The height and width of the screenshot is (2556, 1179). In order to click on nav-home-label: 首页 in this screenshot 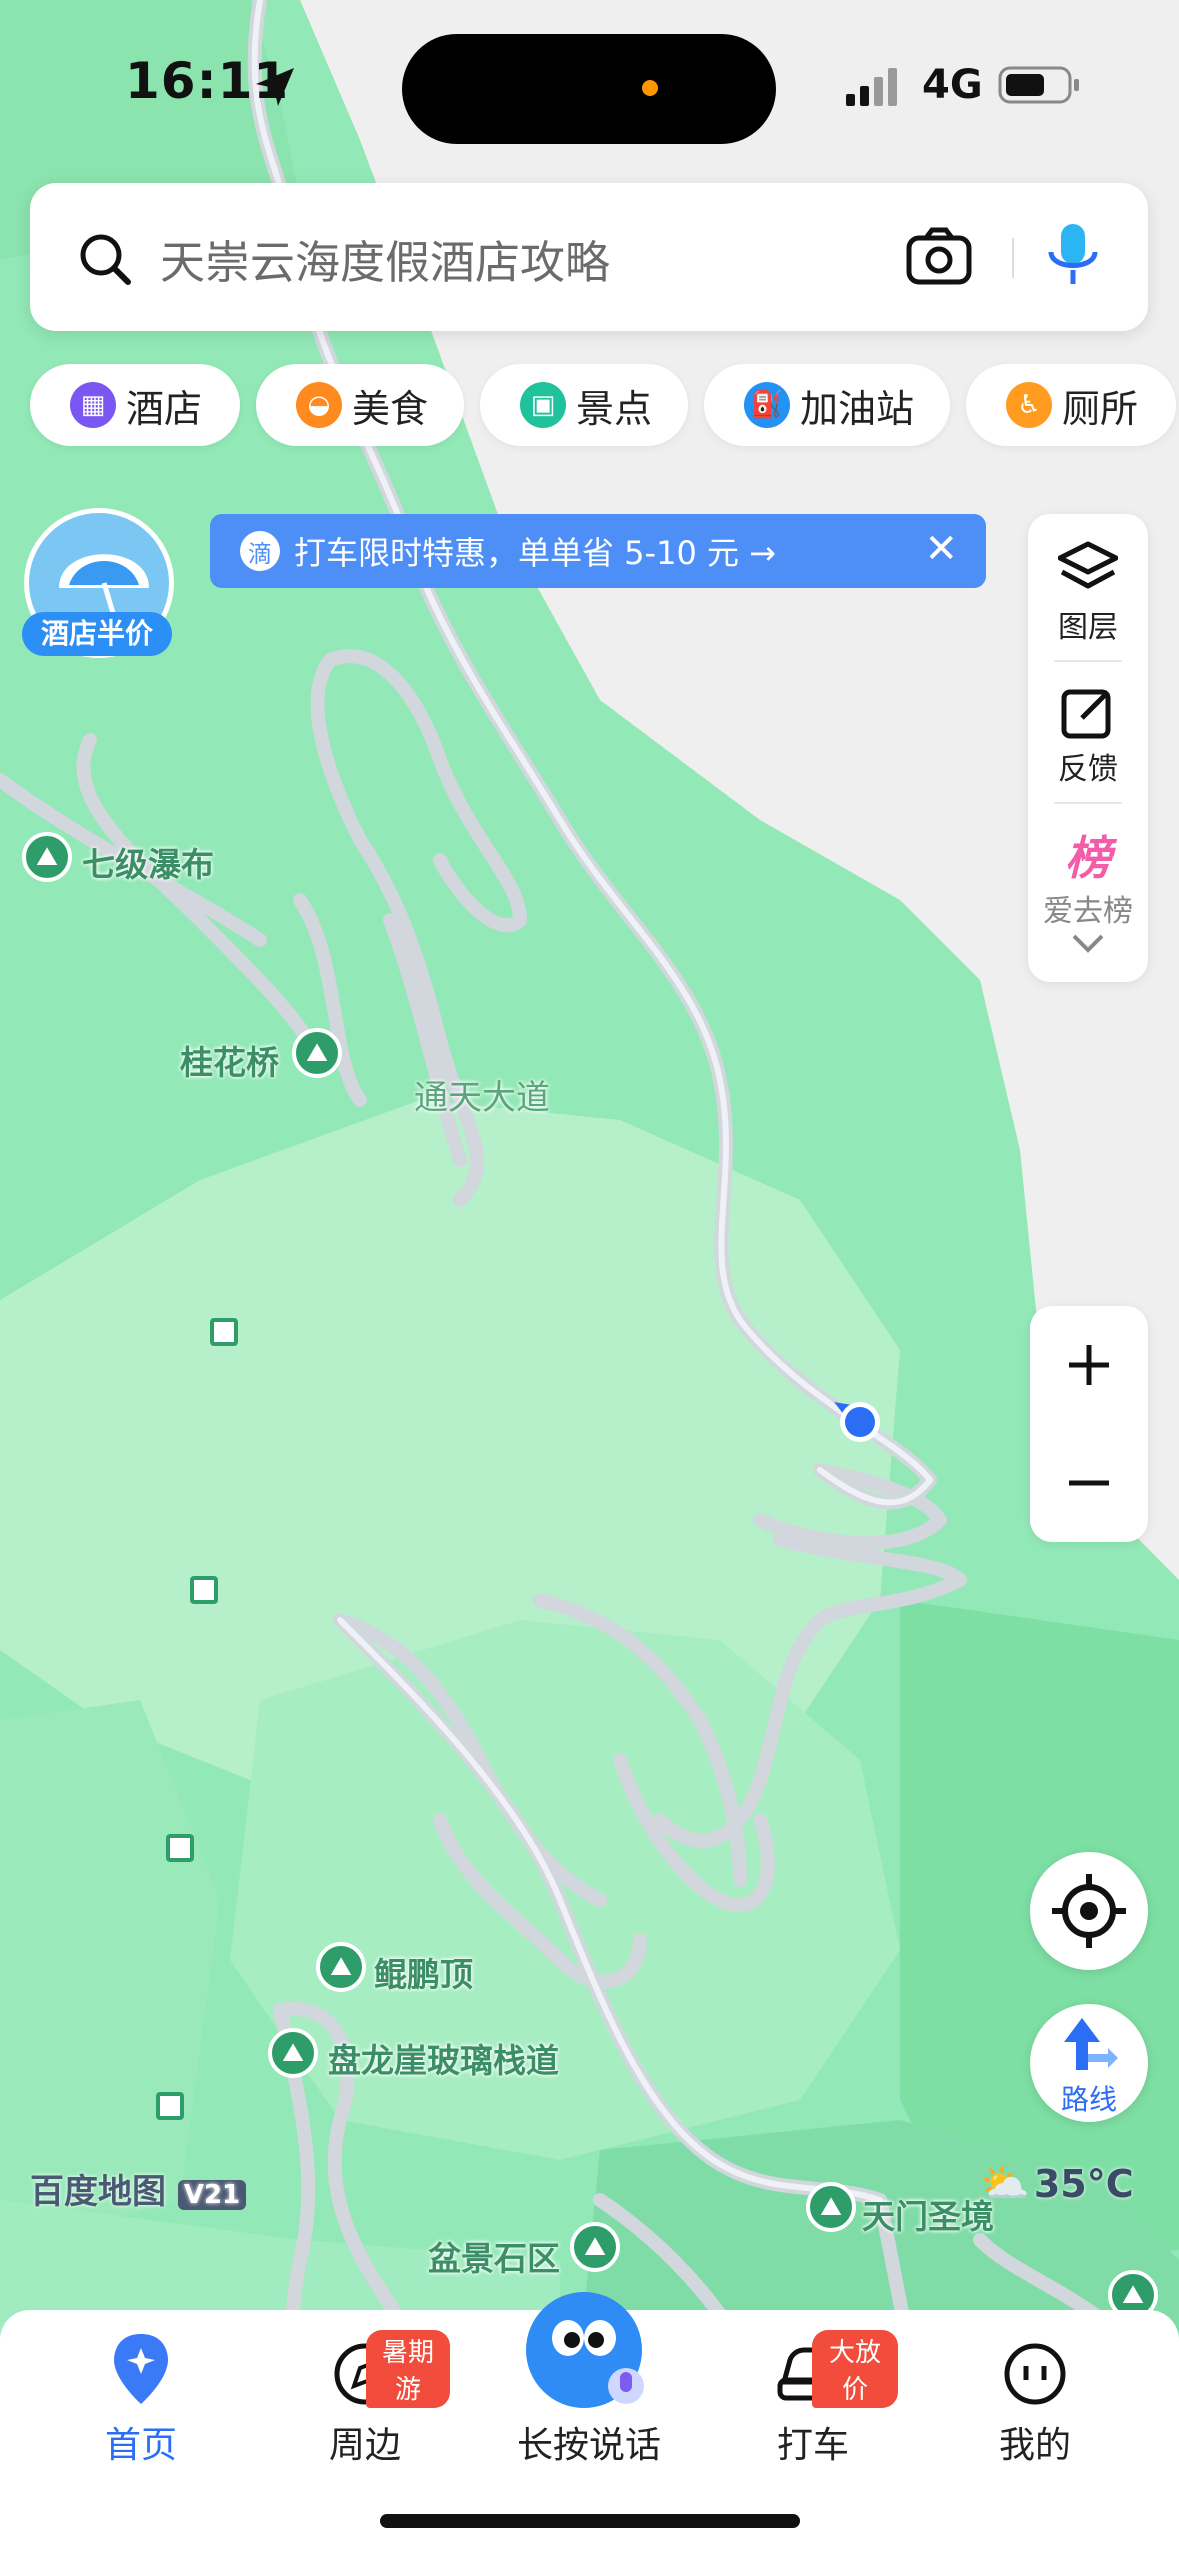, I will do `click(140, 2445)`.